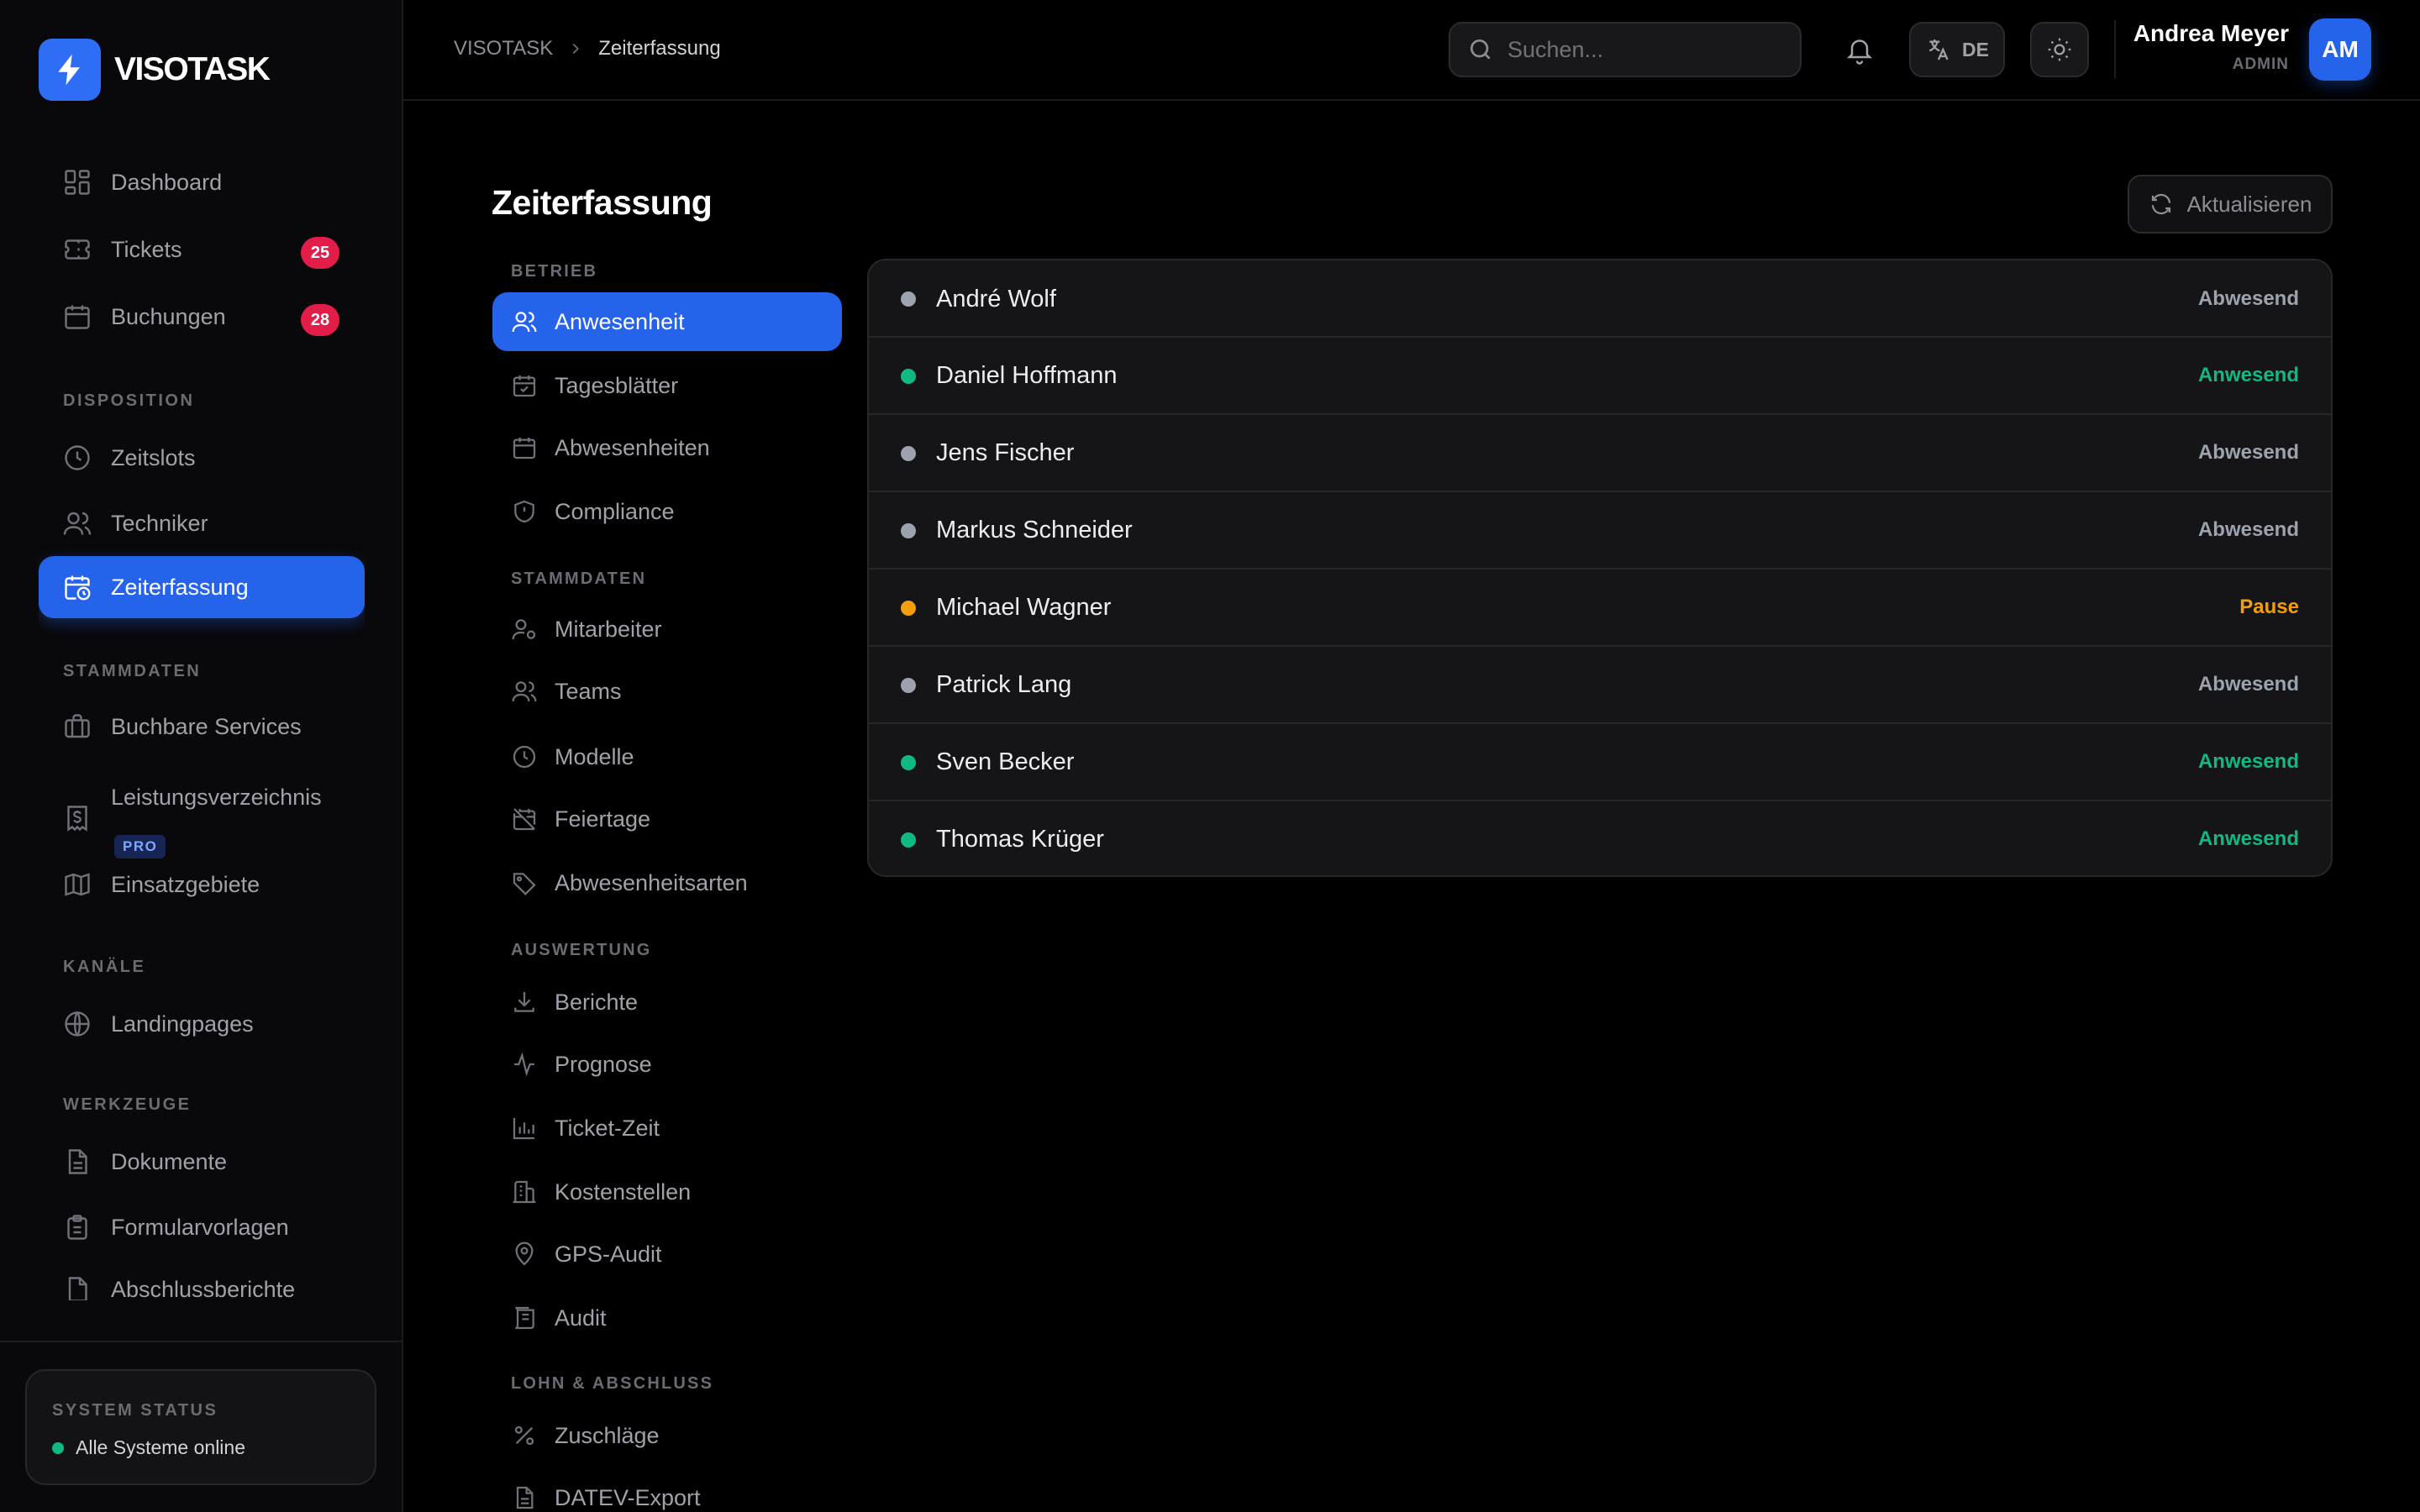 This screenshot has width=2420, height=1512. I want to click on theme-toggle-button, so click(2059, 49).